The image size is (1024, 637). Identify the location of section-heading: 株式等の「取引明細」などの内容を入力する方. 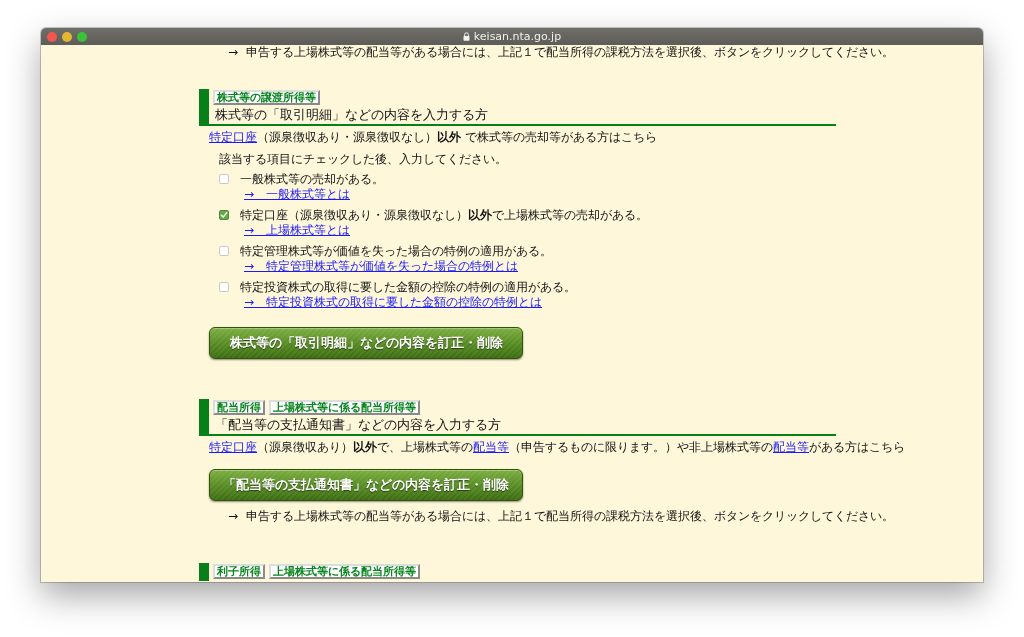
(351, 115).